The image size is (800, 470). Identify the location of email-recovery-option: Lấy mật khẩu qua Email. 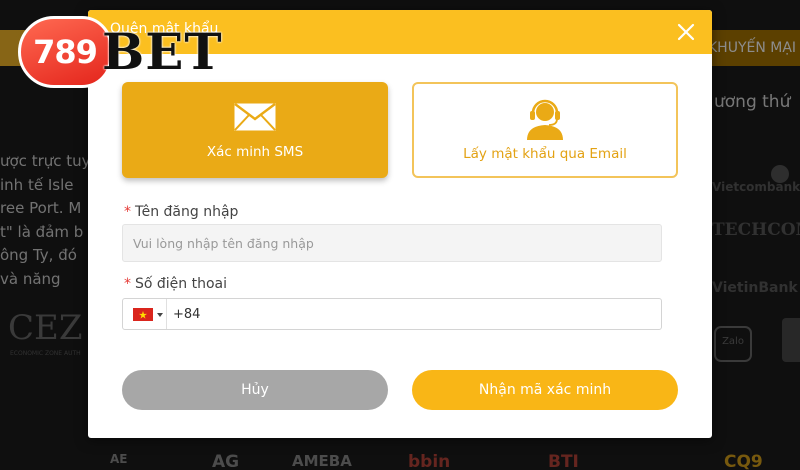
(545, 130).